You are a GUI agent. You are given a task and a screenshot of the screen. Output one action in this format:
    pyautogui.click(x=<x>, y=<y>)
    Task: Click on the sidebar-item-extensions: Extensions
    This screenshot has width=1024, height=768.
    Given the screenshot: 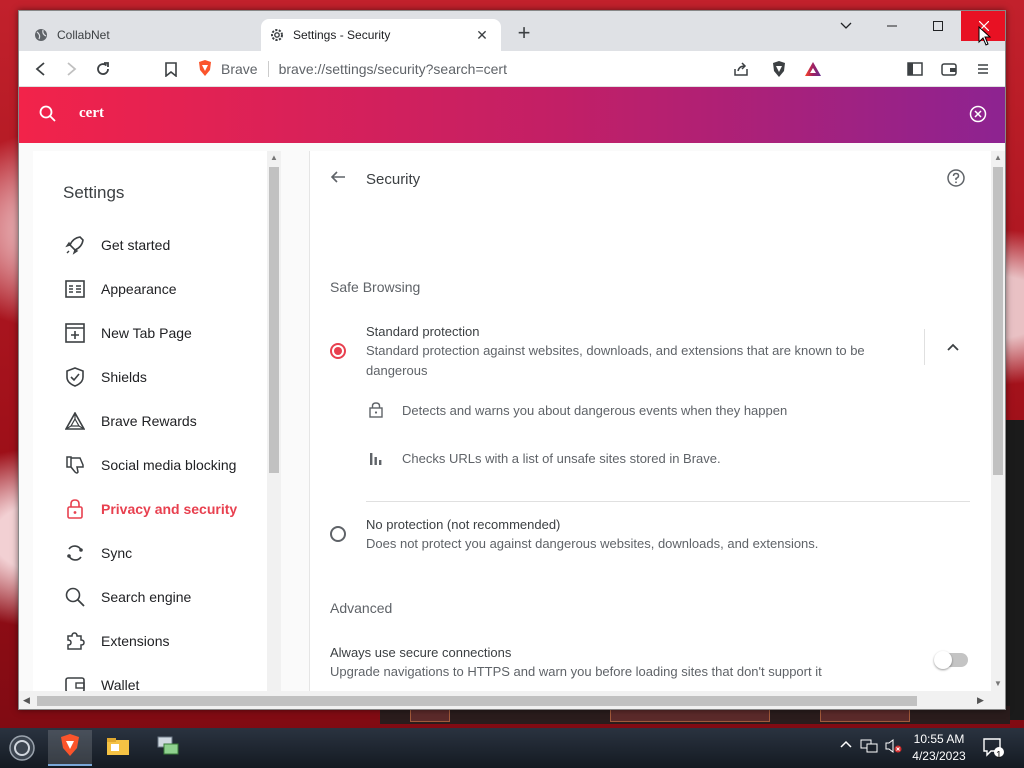 What is the action you would take?
    pyautogui.click(x=116, y=641)
    